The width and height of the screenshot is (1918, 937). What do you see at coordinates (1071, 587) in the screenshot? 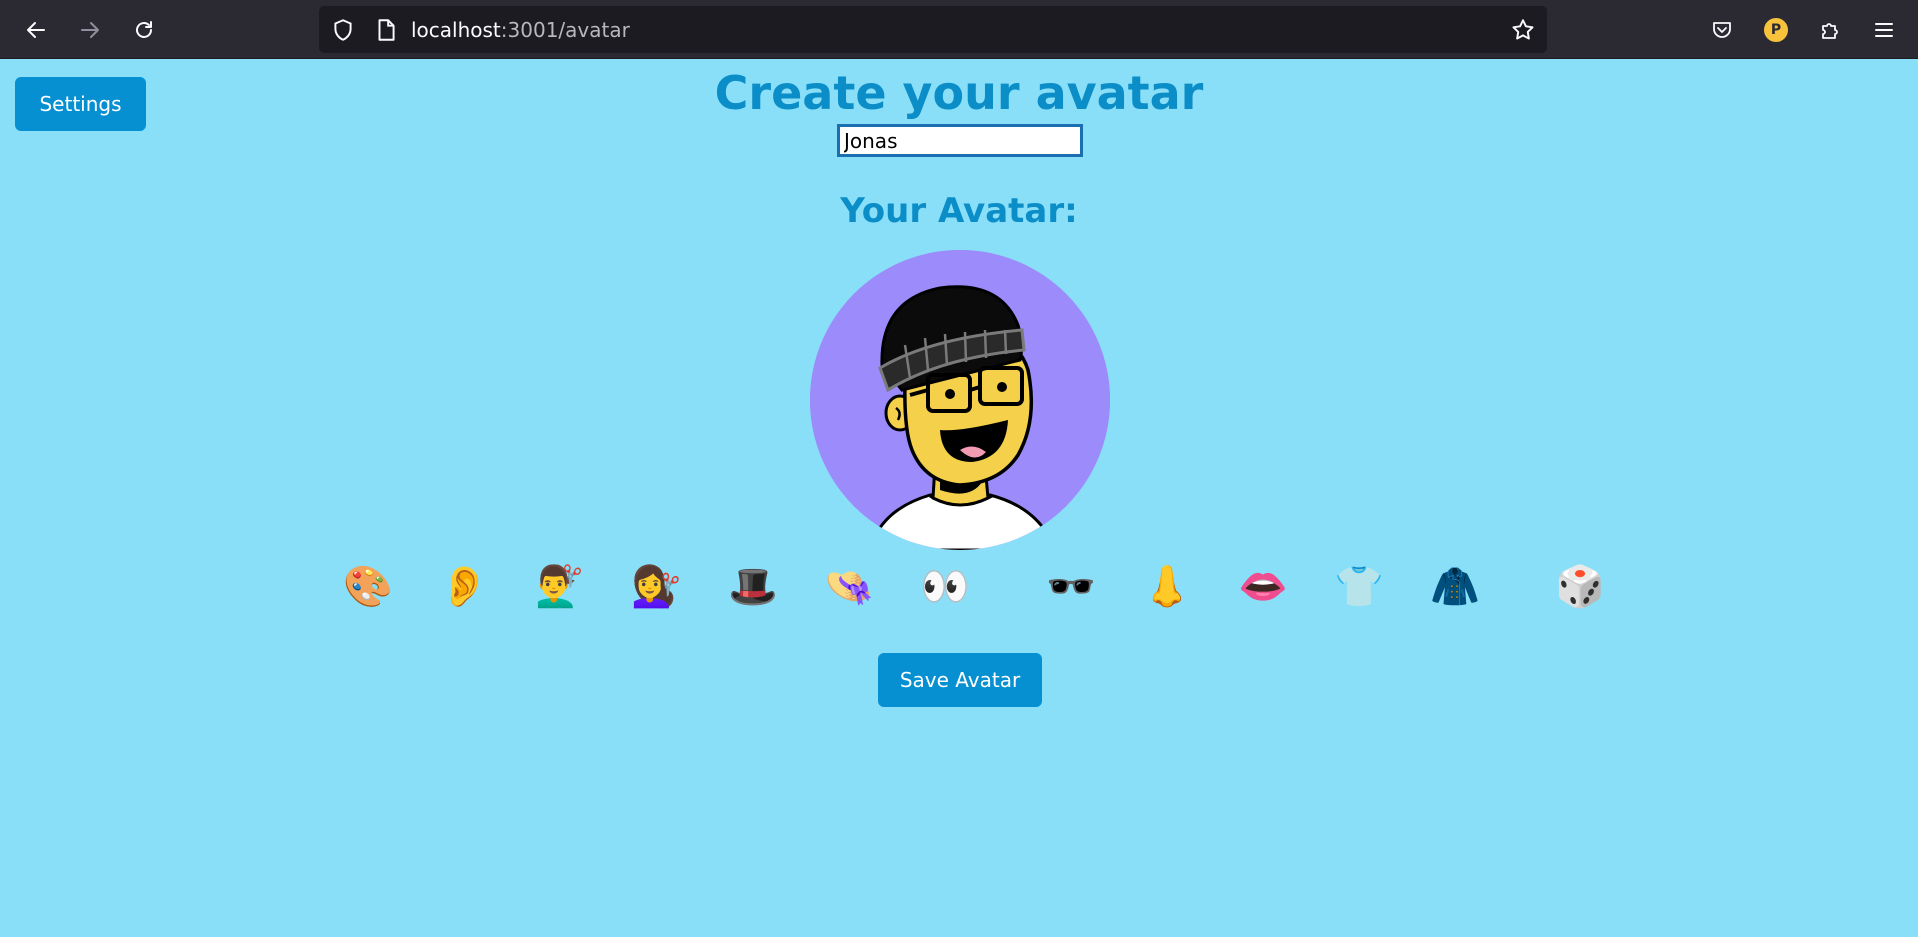
I see `sunglasses-icon: 🕶️` at bounding box center [1071, 587].